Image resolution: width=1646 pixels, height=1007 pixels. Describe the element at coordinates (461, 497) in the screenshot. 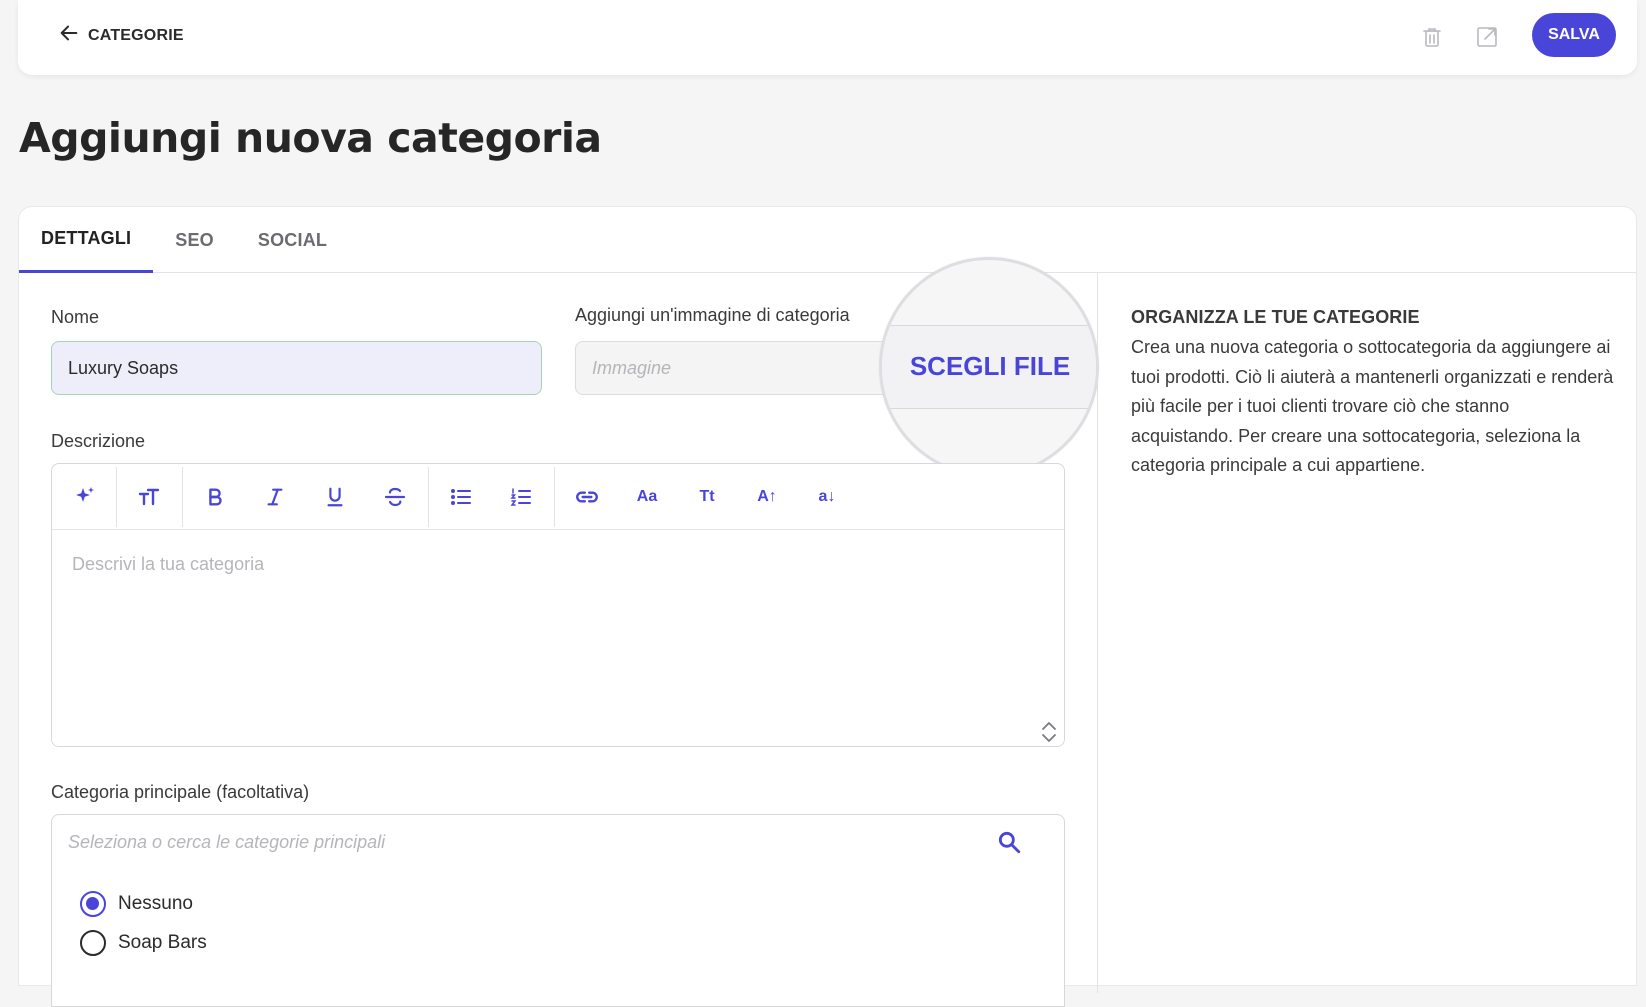

I see `bullet-list-icon` at that location.